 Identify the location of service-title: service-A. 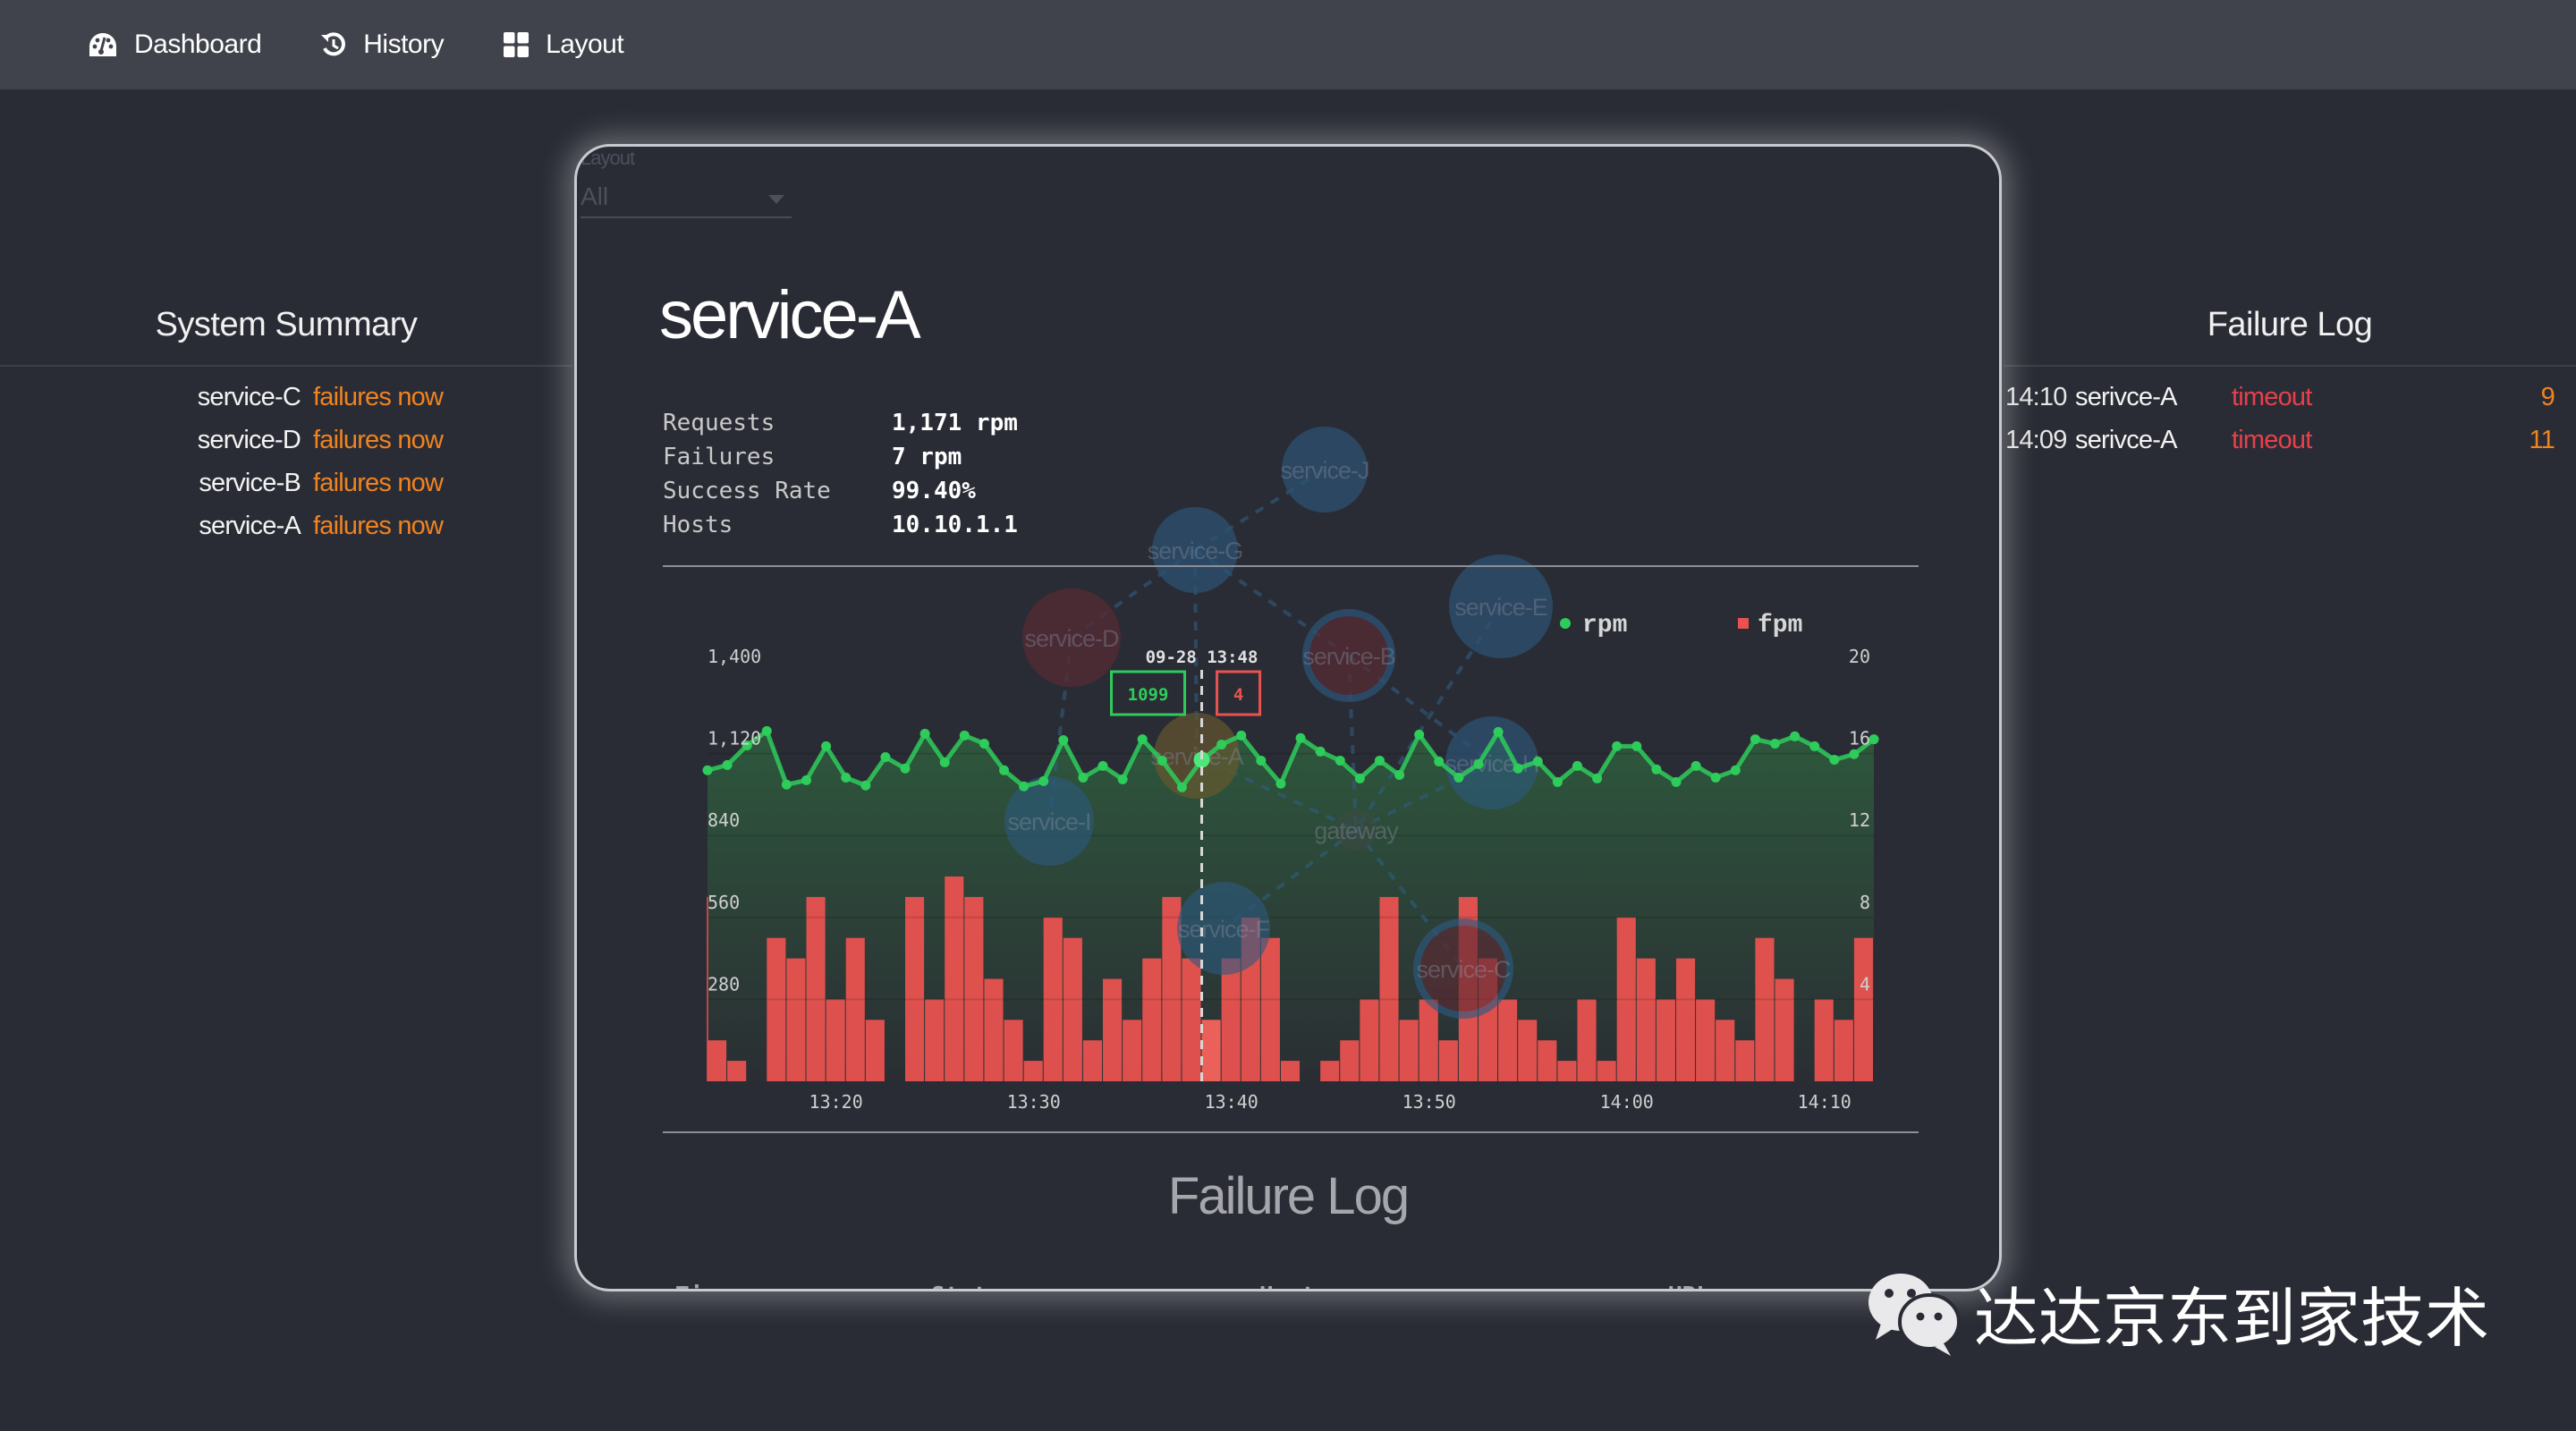
(790, 315).